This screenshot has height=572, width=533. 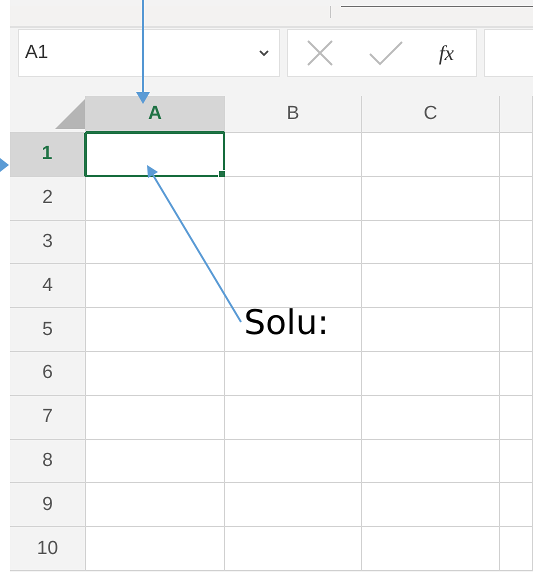 I want to click on row-header: 1, so click(x=48, y=155).